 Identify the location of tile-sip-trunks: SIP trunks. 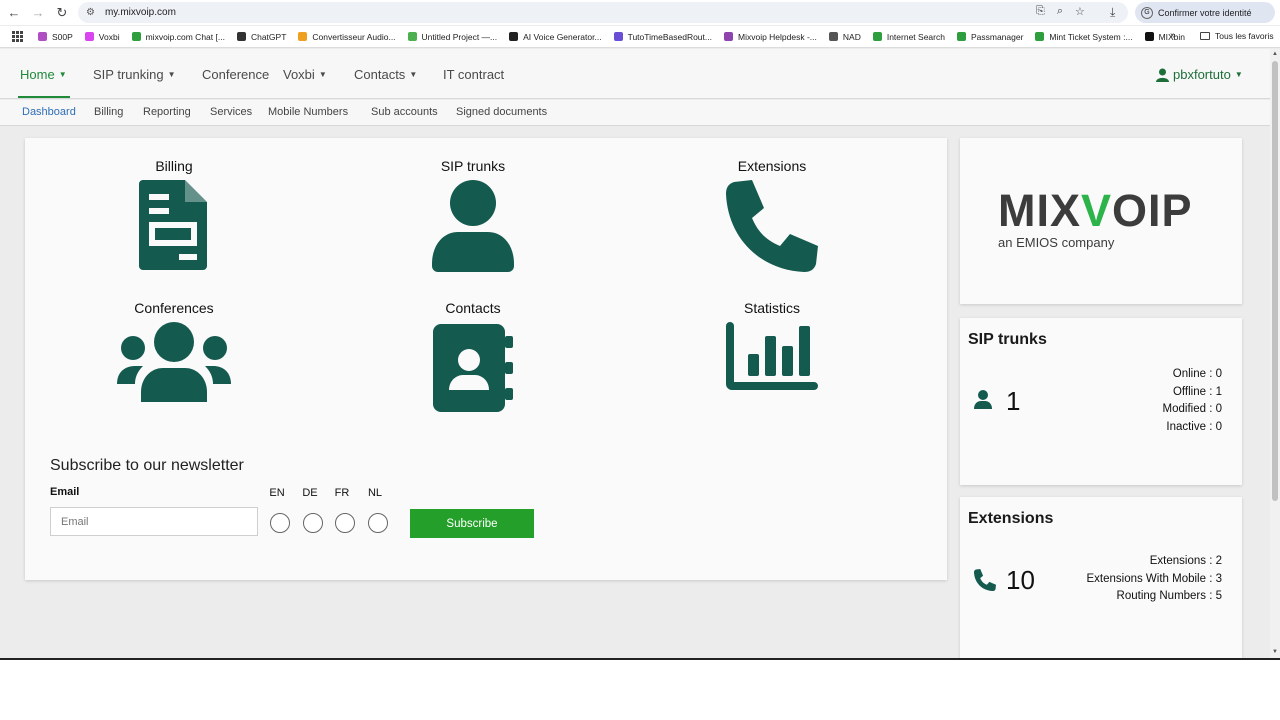
(473, 215).